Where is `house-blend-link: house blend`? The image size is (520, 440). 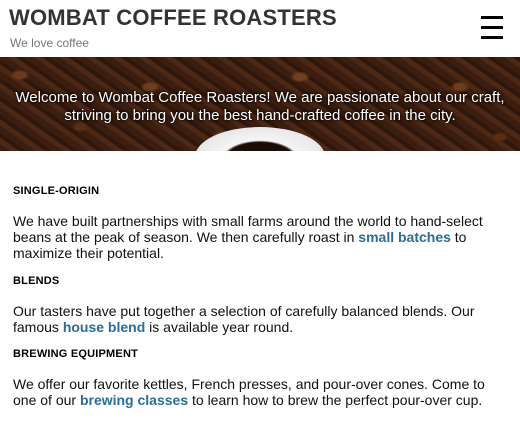
house-blend-link: house blend is located at coordinates (104, 327).